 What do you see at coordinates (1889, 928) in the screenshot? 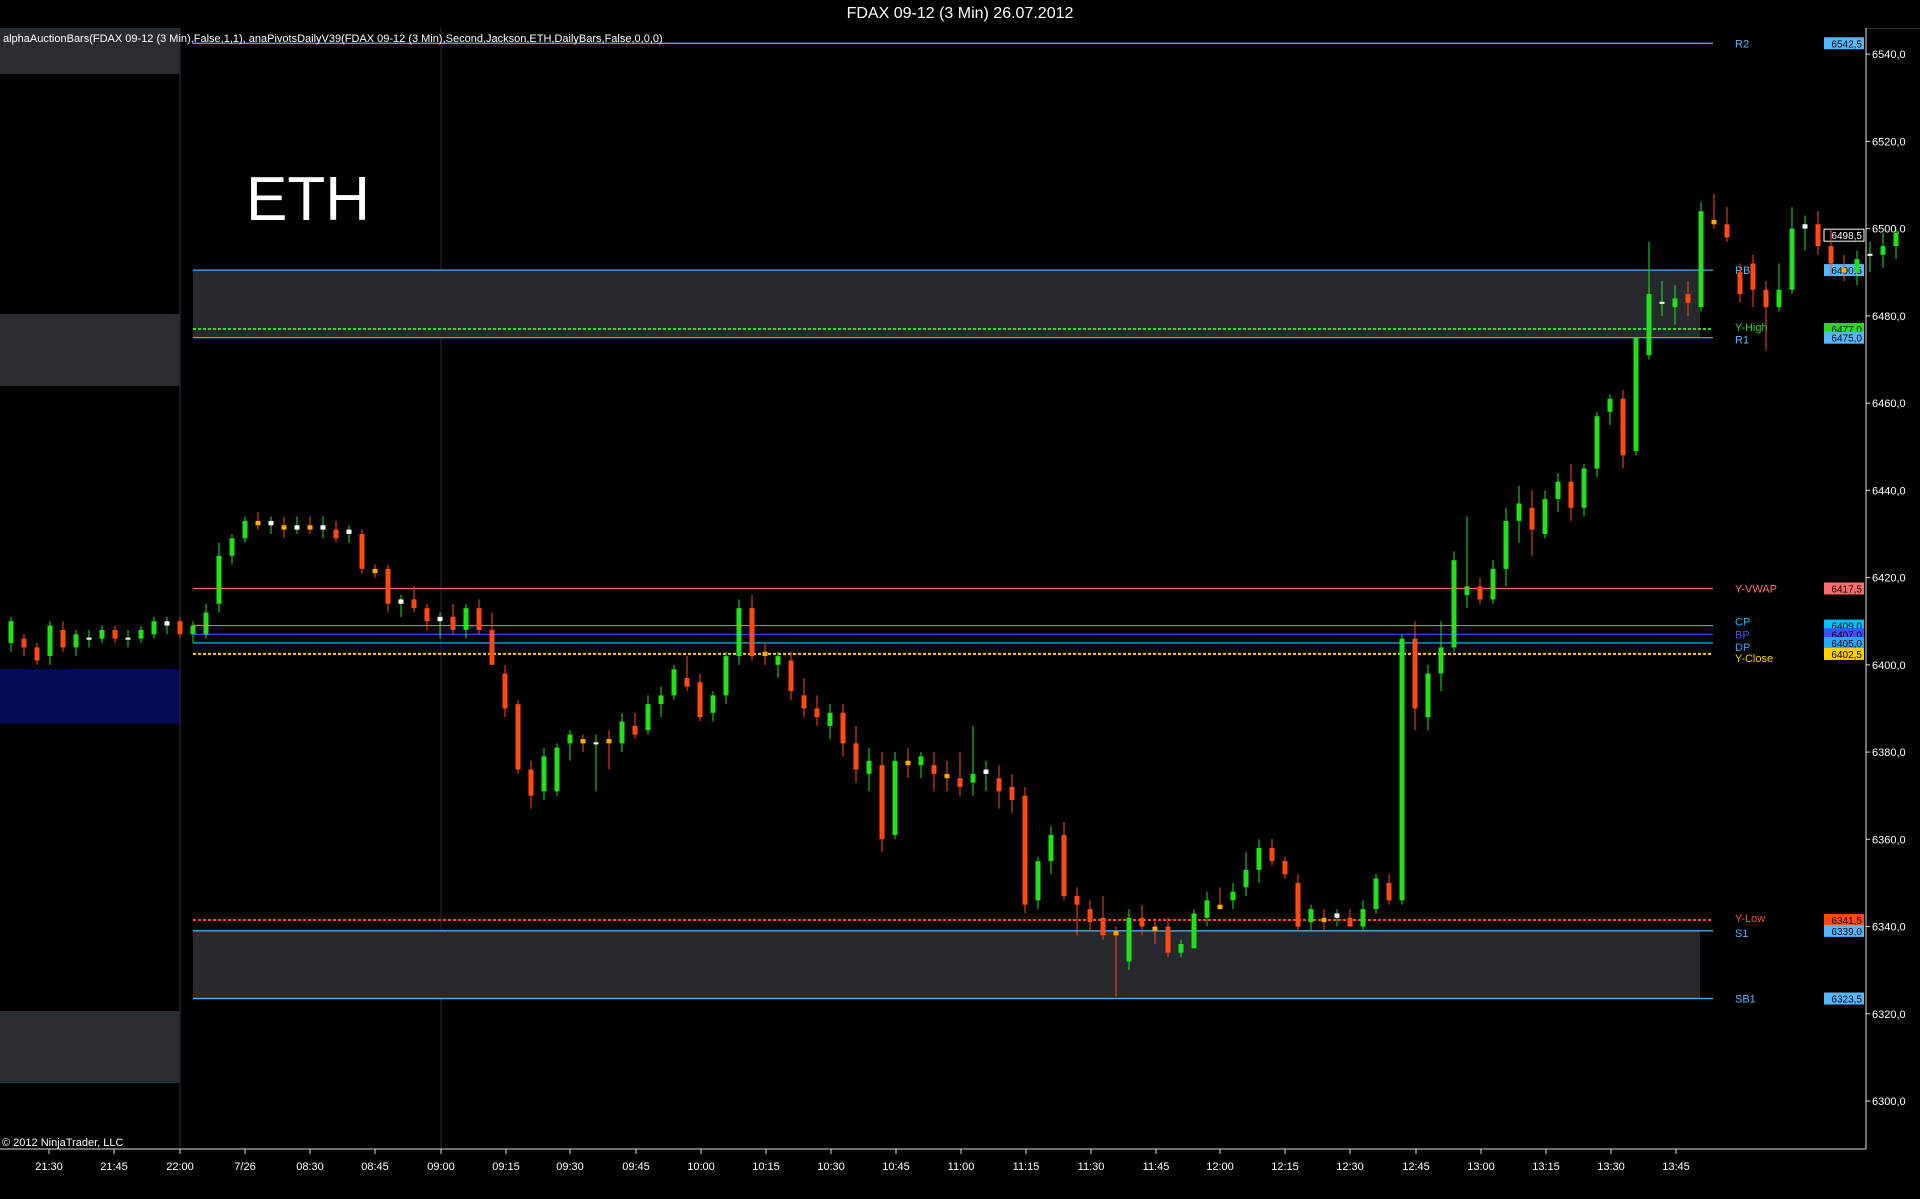
I see `y-tick-label: 6340,0` at bounding box center [1889, 928].